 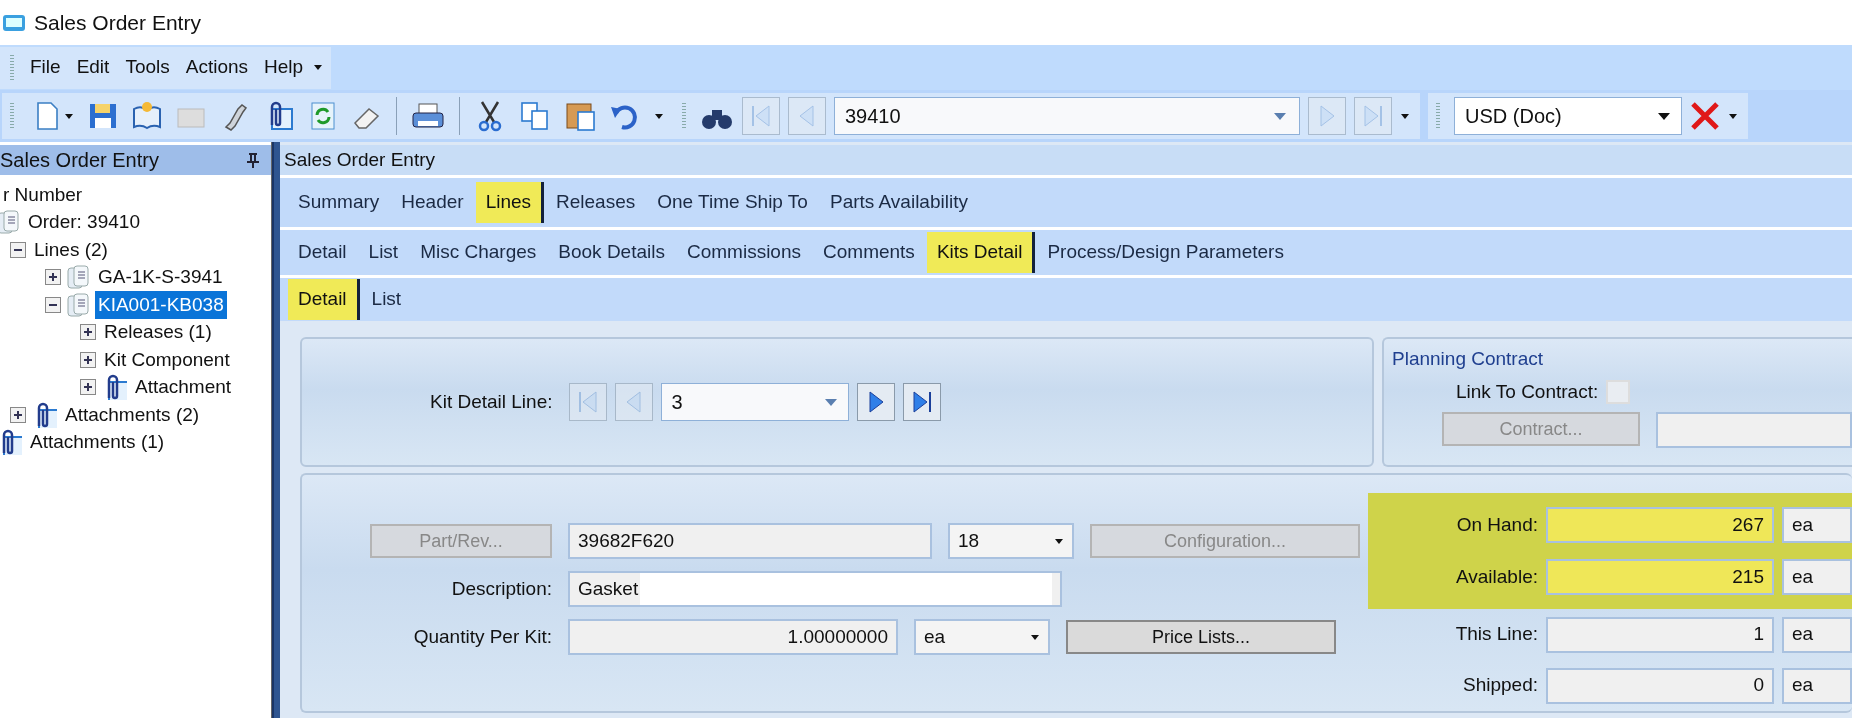 I want to click on next-record-button, so click(x=875, y=402).